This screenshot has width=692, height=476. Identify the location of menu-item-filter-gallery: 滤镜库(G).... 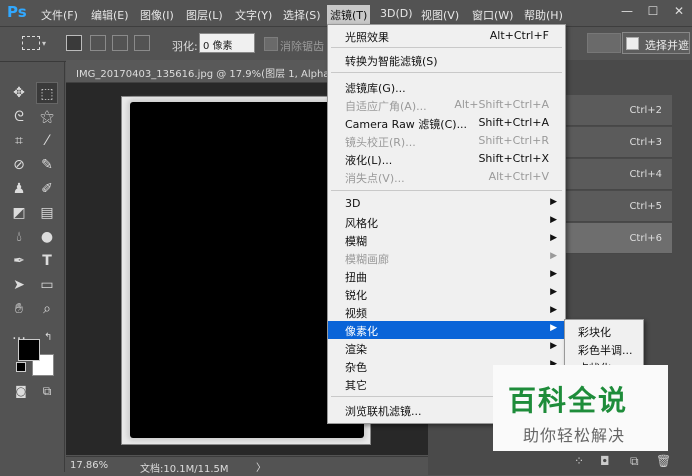
(446, 87).